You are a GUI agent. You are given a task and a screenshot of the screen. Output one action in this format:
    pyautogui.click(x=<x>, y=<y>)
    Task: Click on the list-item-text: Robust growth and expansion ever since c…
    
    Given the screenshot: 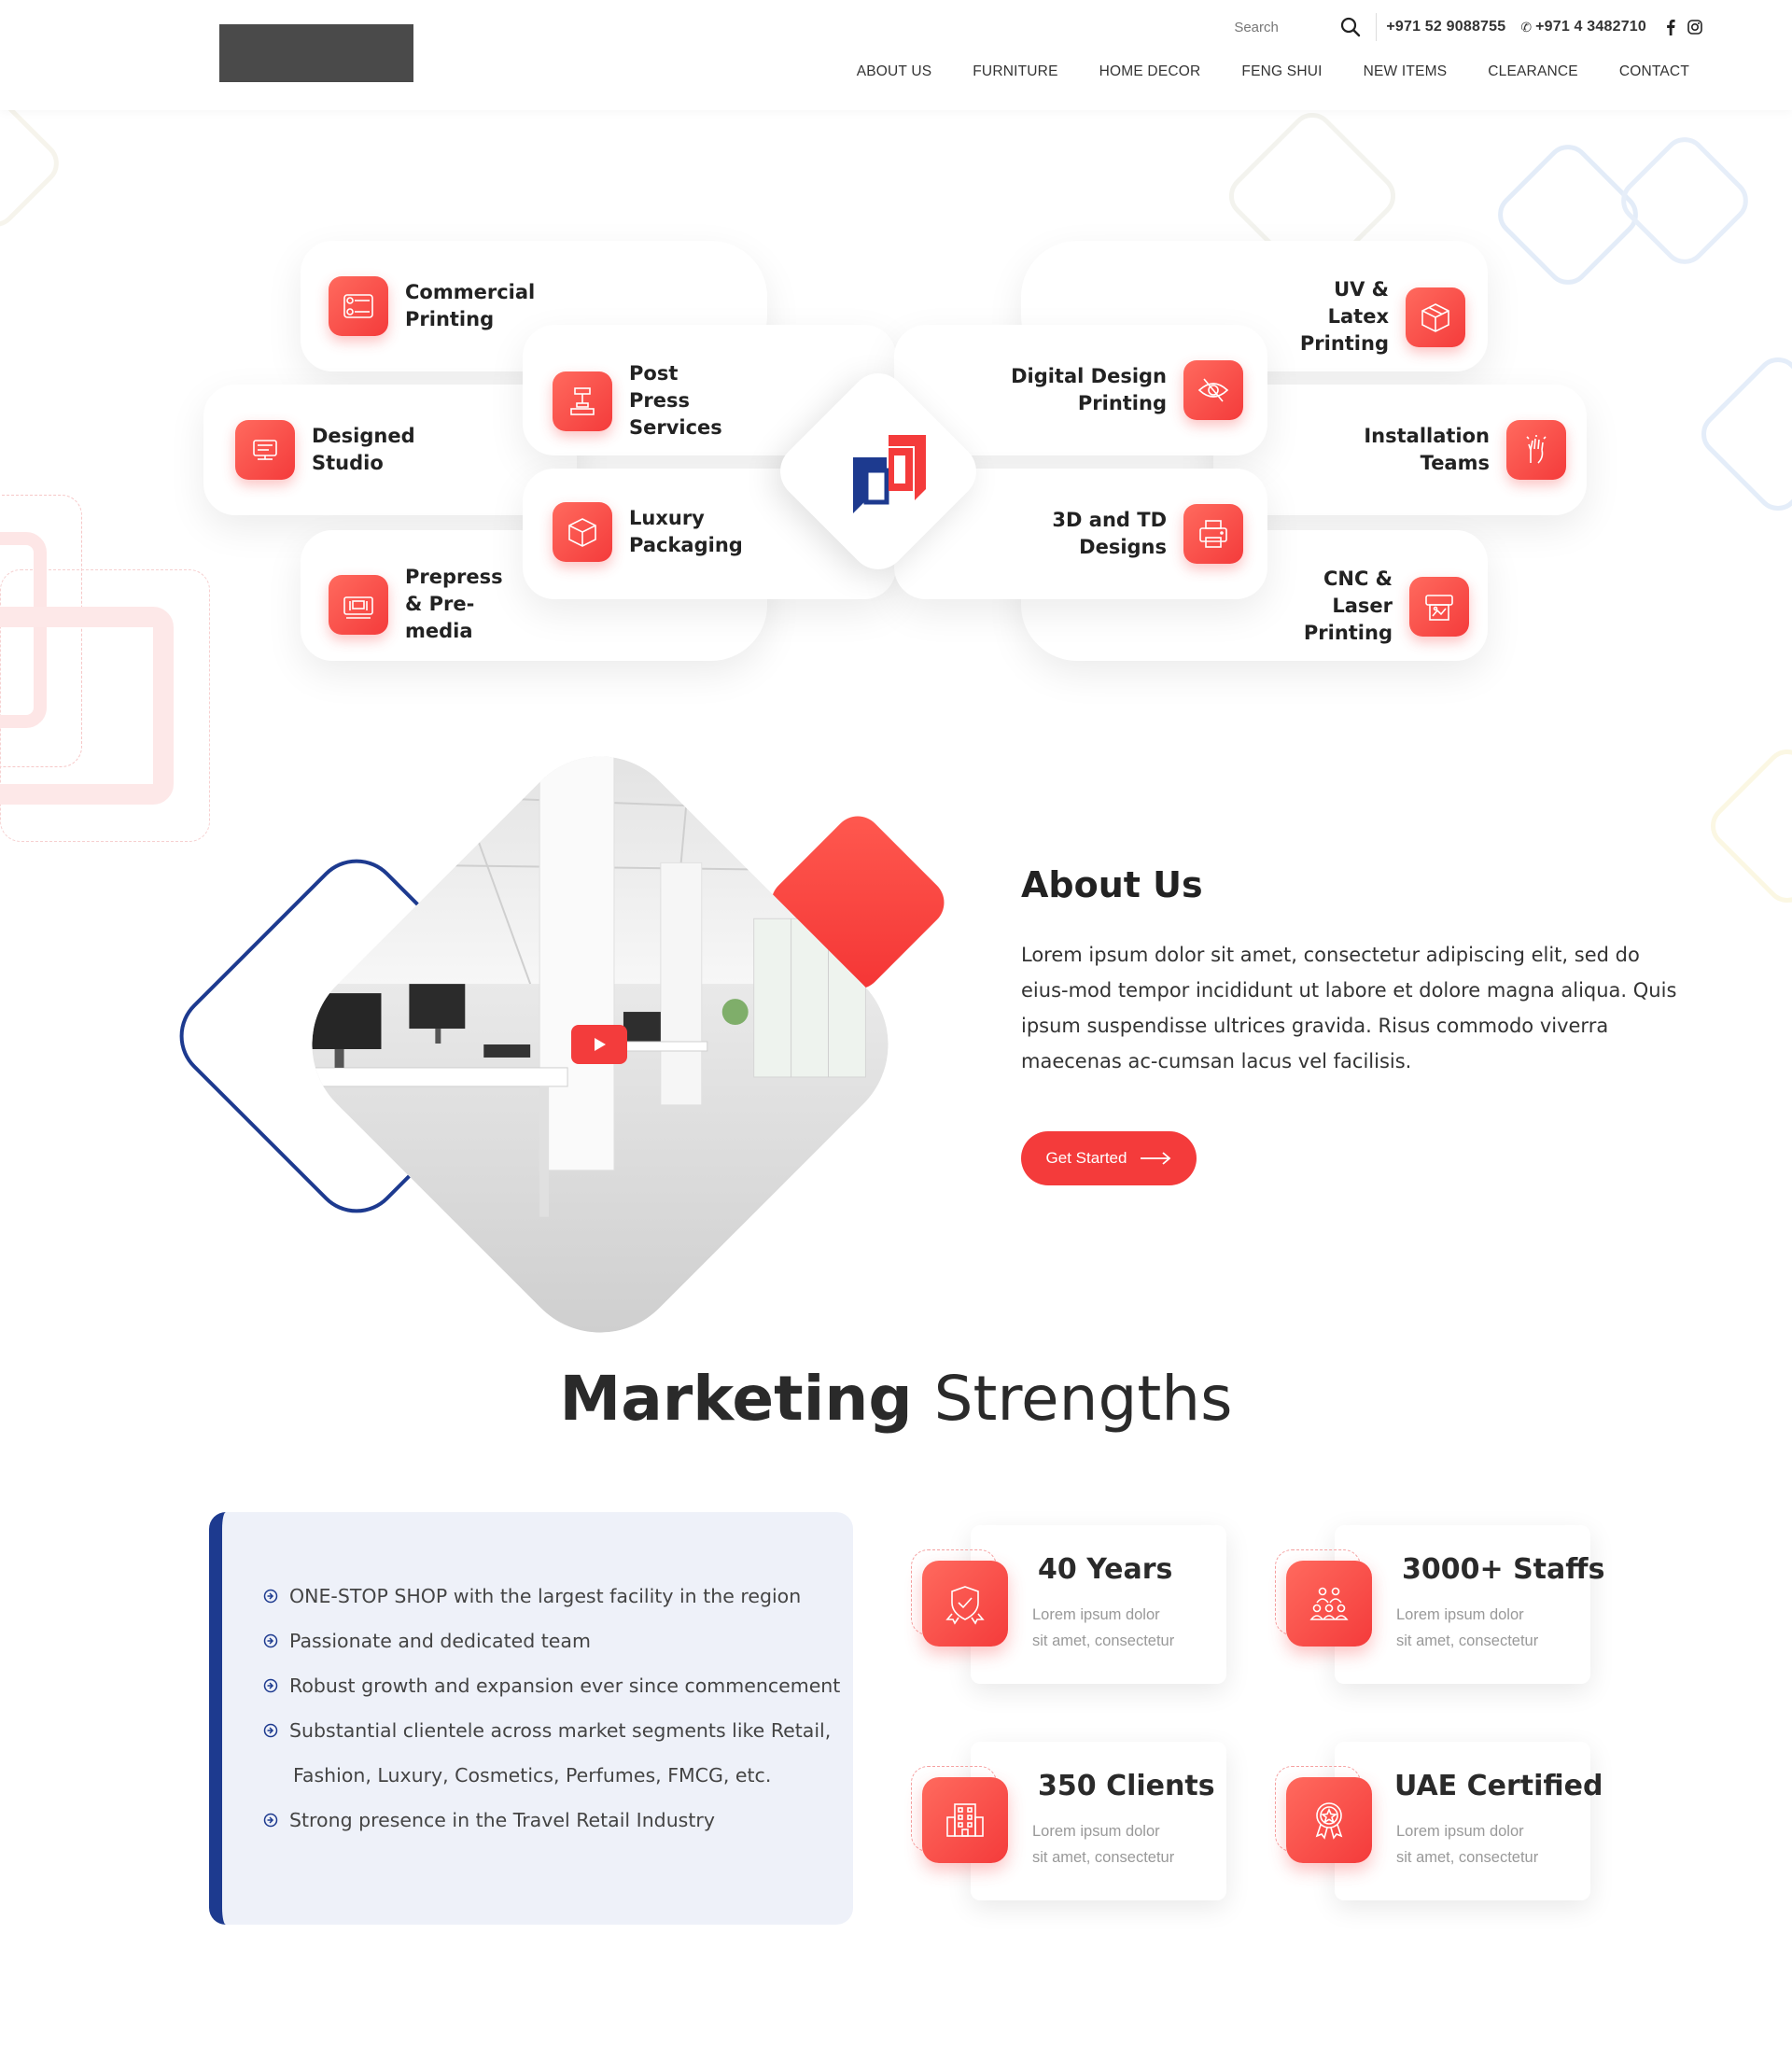 What is the action you would take?
    pyautogui.click(x=565, y=1686)
    